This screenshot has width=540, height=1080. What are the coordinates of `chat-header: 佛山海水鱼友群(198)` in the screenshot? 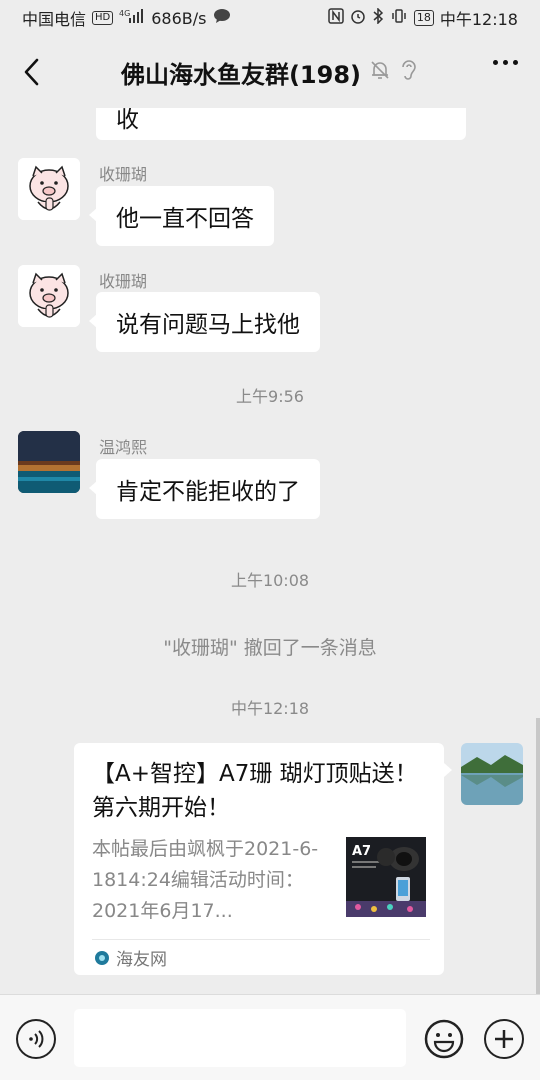 It's located at (270, 72).